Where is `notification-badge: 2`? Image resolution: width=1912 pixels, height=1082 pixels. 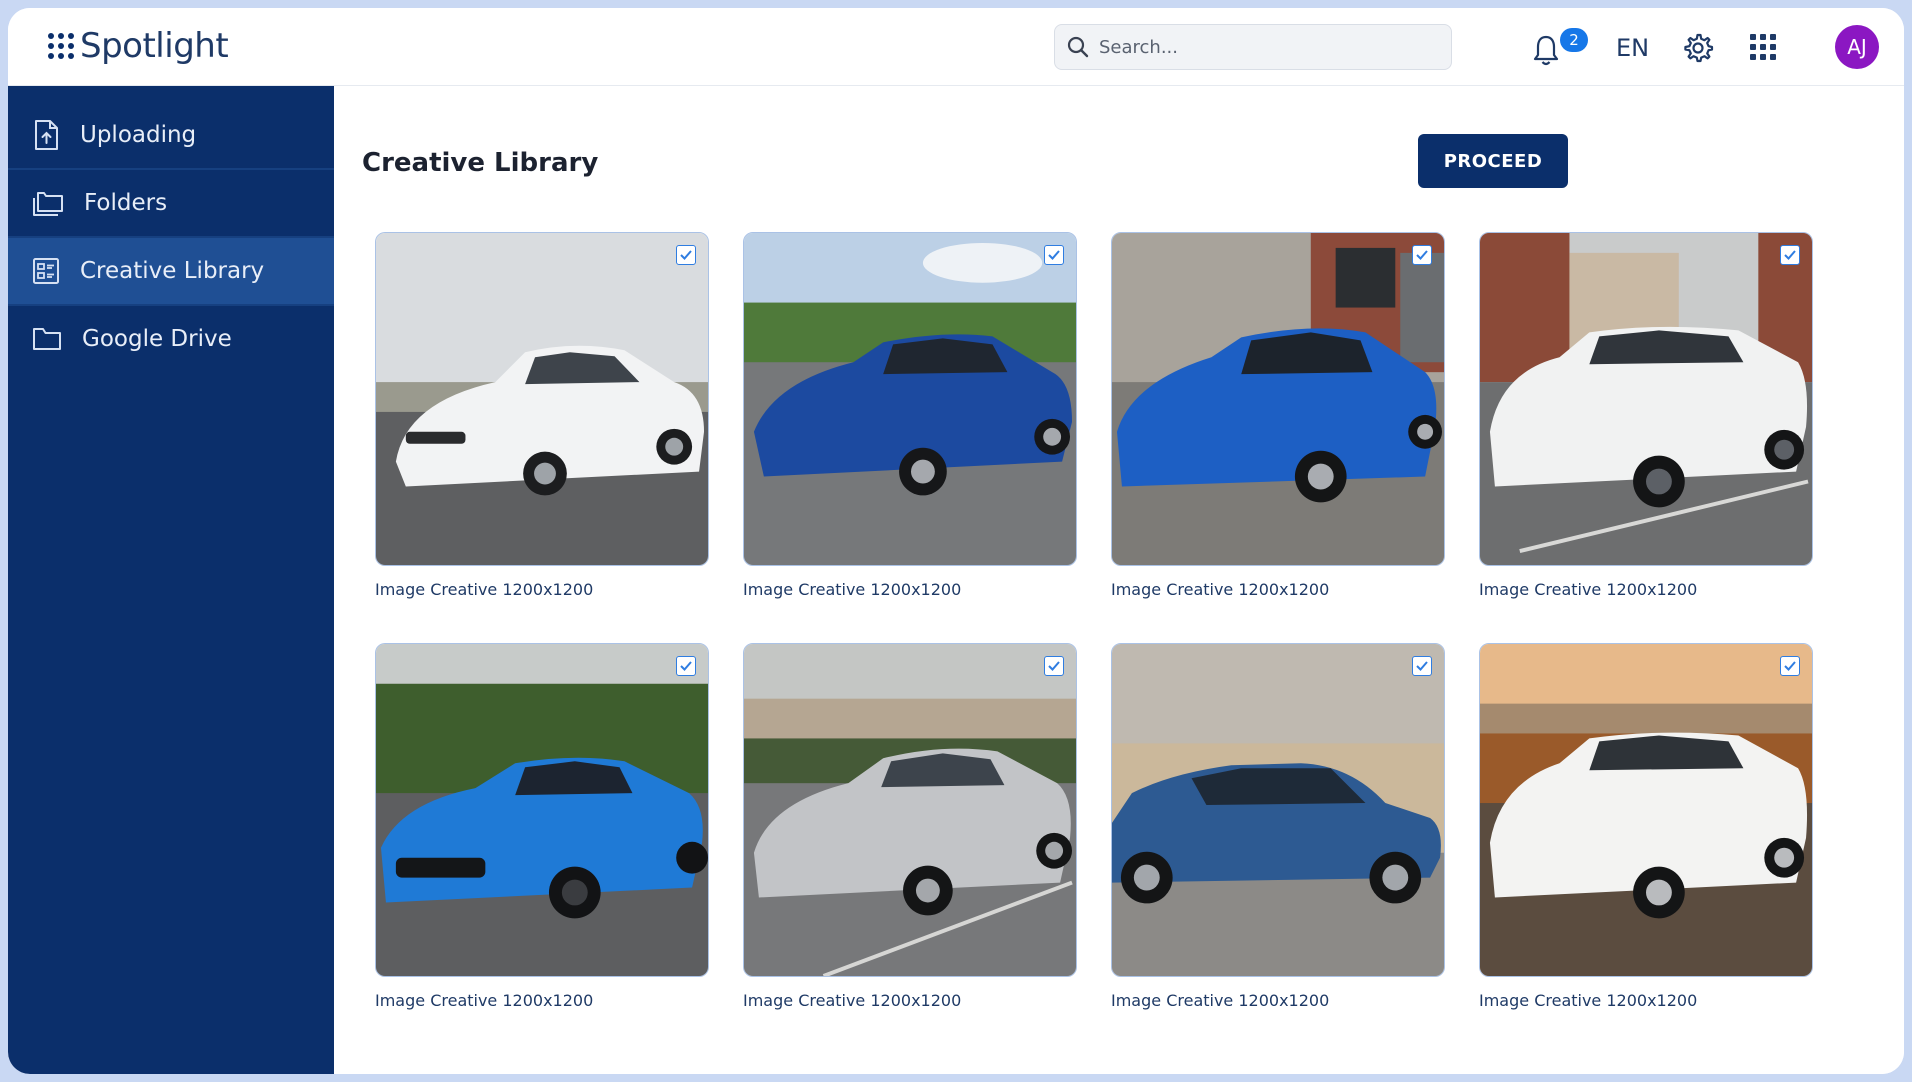 notification-badge: 2 is located at coordinates (1574, 40).